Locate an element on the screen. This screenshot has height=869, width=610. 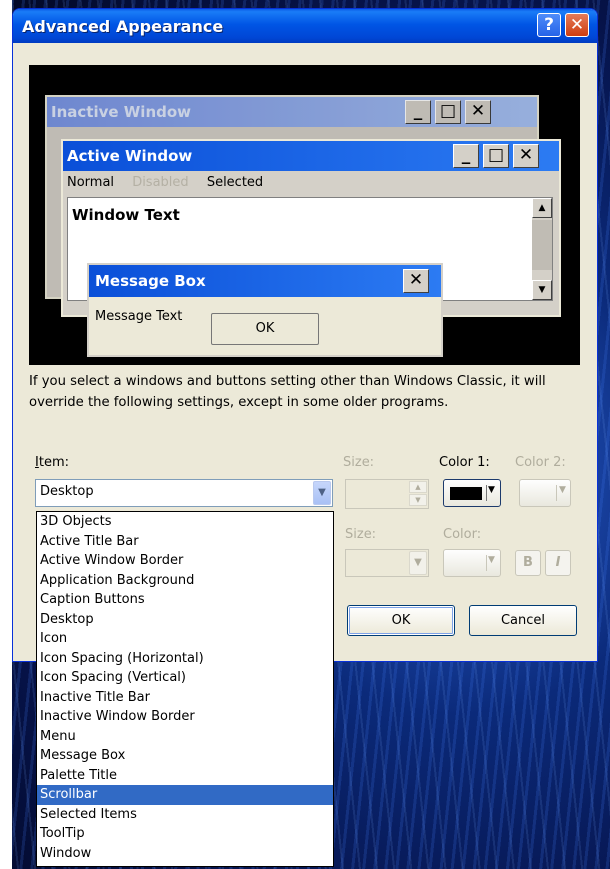
active-title-bar: Active Window _ □ ✕ is located at coordinates (311, 156).